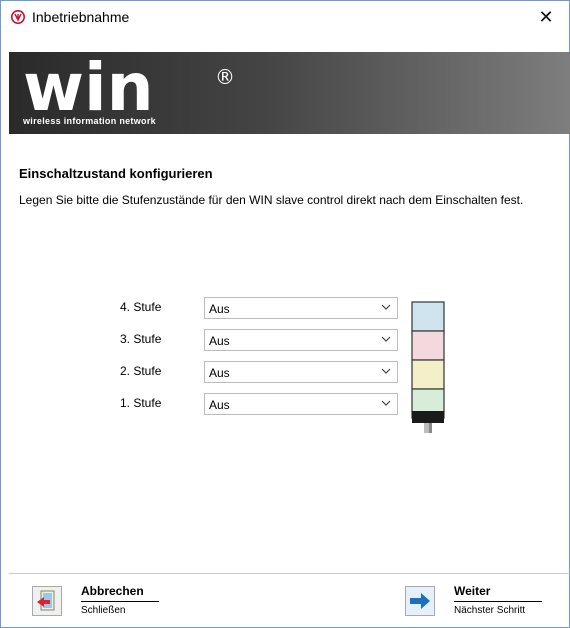 Image resolution: width=570 pixels, height=628 pixels. Describe the element at coordinates (285, 17) in the screenshot. I see `title-bar: Inbetriebnahme ✕` at that location.